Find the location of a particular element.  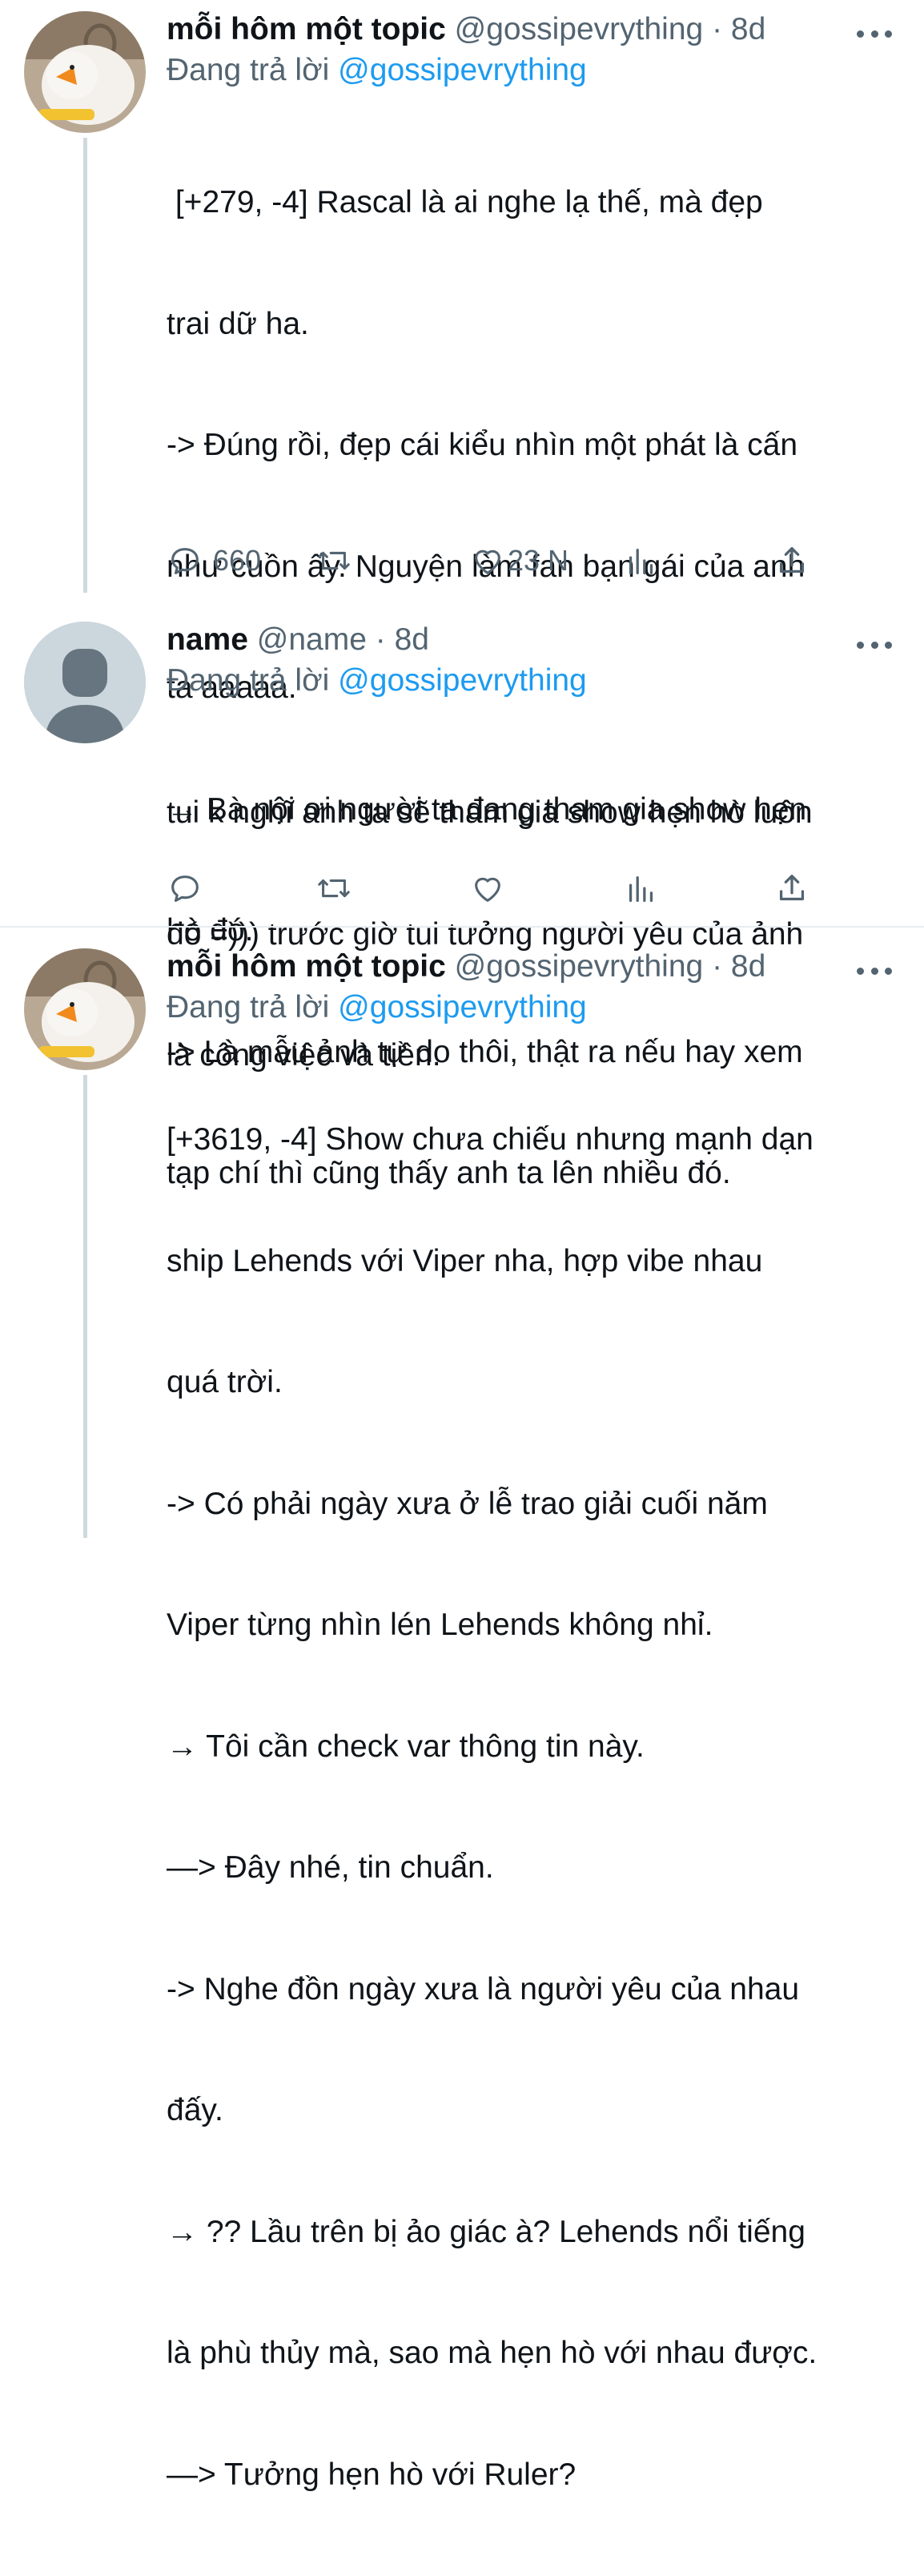

author-name: name is located at coordinates (208, 639).